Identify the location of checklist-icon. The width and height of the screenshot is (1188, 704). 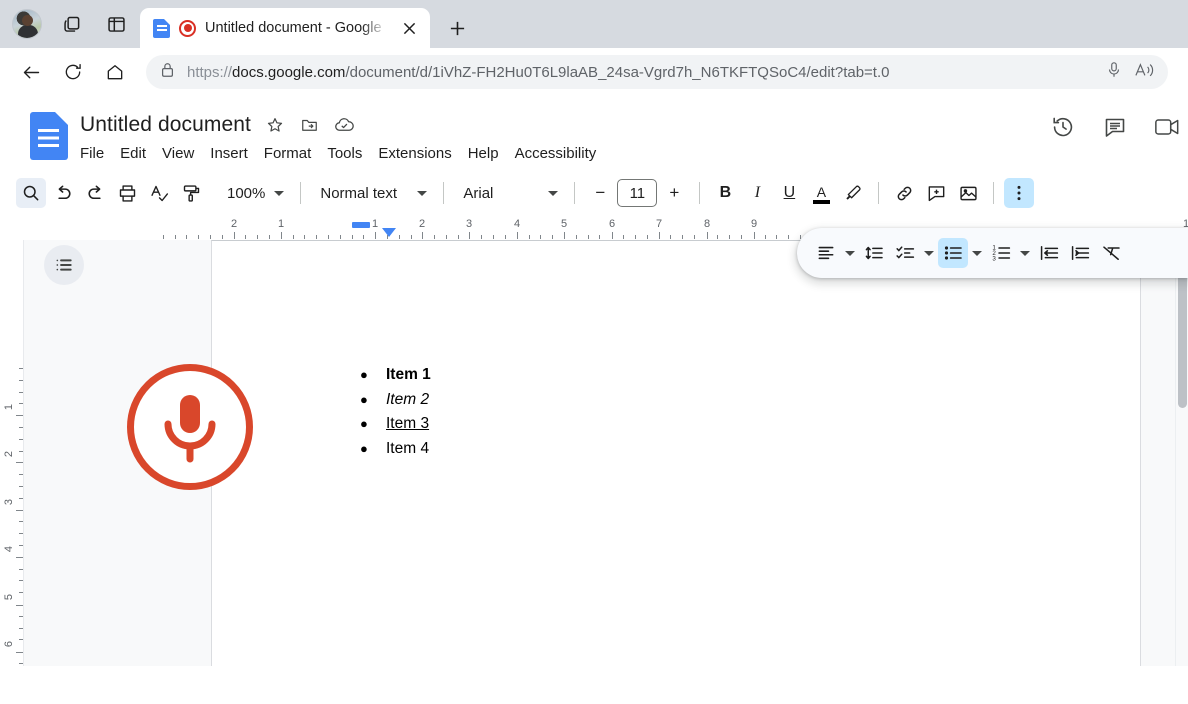
(905, 253).